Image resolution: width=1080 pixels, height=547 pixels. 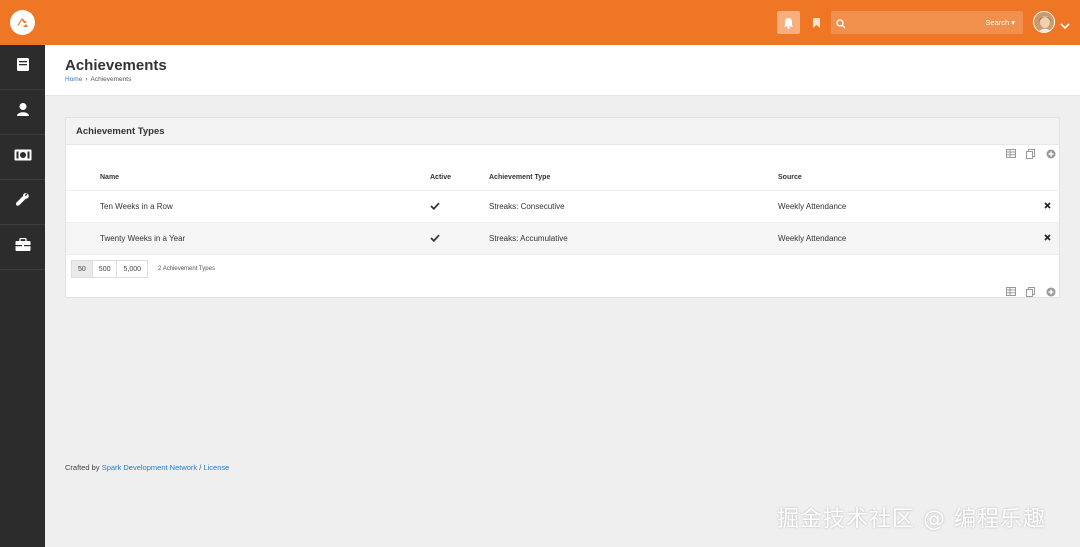 What do you see at coordinates (816, 22) in the screenshot?
I see `bookmark-icon` at bounding box center [816, 22].